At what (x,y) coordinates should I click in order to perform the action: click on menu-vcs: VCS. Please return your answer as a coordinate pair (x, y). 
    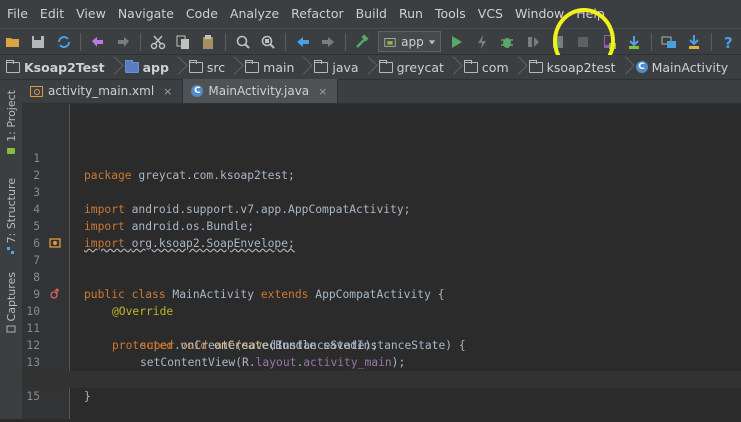
    Looking at the image, I should click on (489, 14).